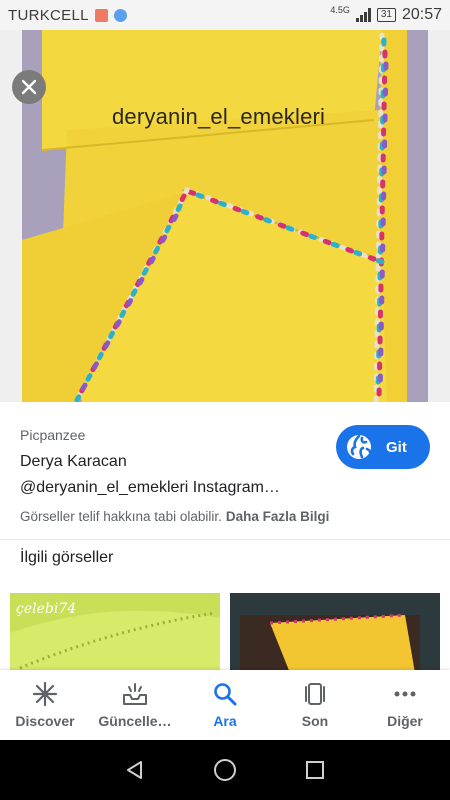 The height and width of the screenshot is (800, 450). I want to click on close-button, so click(29, 87).